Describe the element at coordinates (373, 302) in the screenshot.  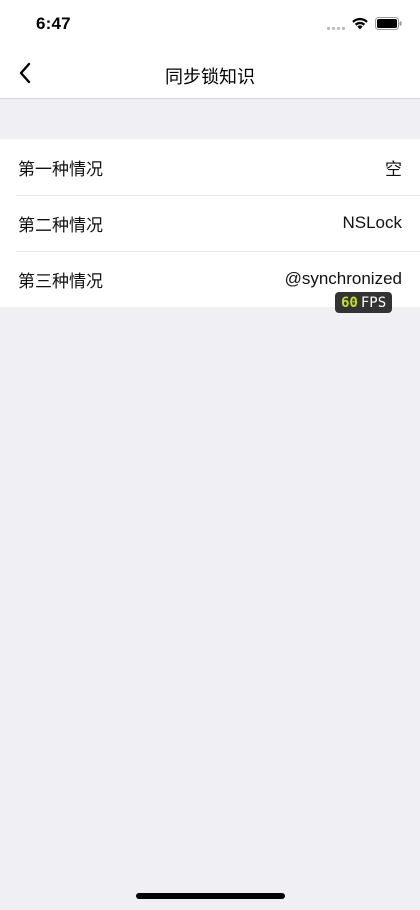
I see `fps-label: FPS` at that location.